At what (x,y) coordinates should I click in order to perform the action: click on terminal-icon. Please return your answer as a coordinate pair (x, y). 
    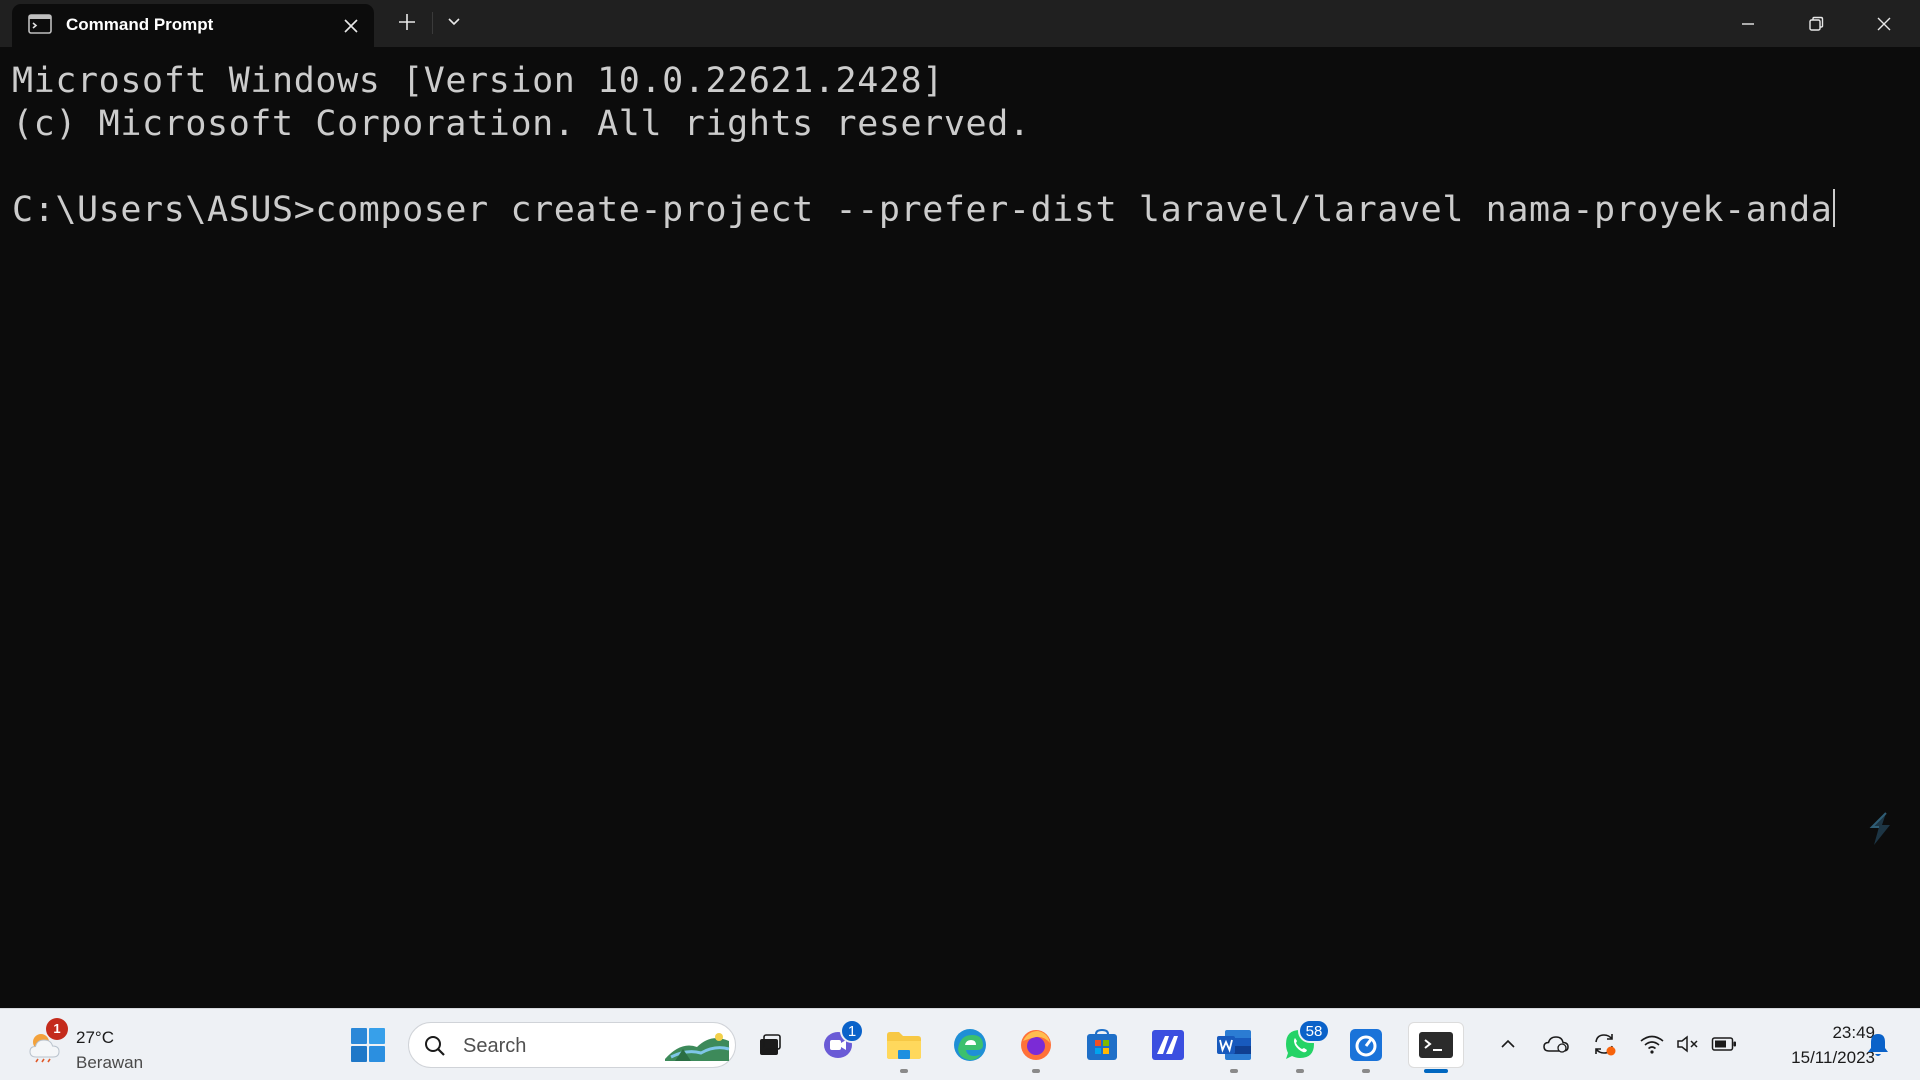
    Looking at the image, I should click on (1436, 1045).